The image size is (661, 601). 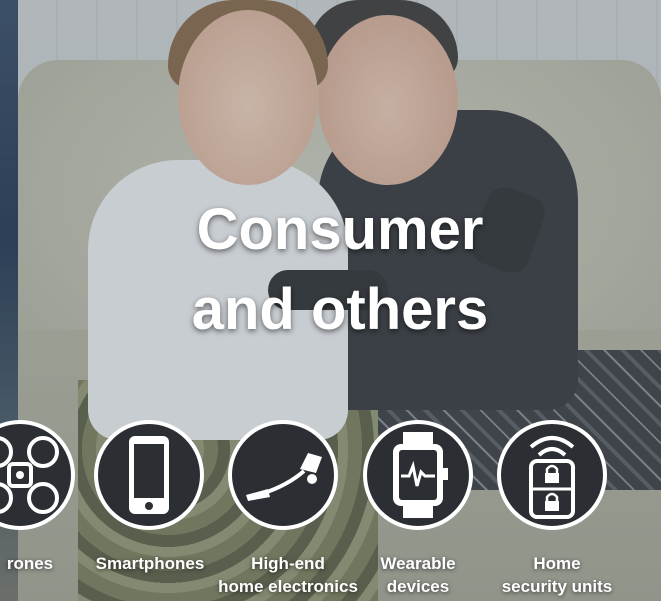 What do you see at coordinates (29, 475) in the screenshot?
I see `drone-icon` at bounding box center [29, 475].